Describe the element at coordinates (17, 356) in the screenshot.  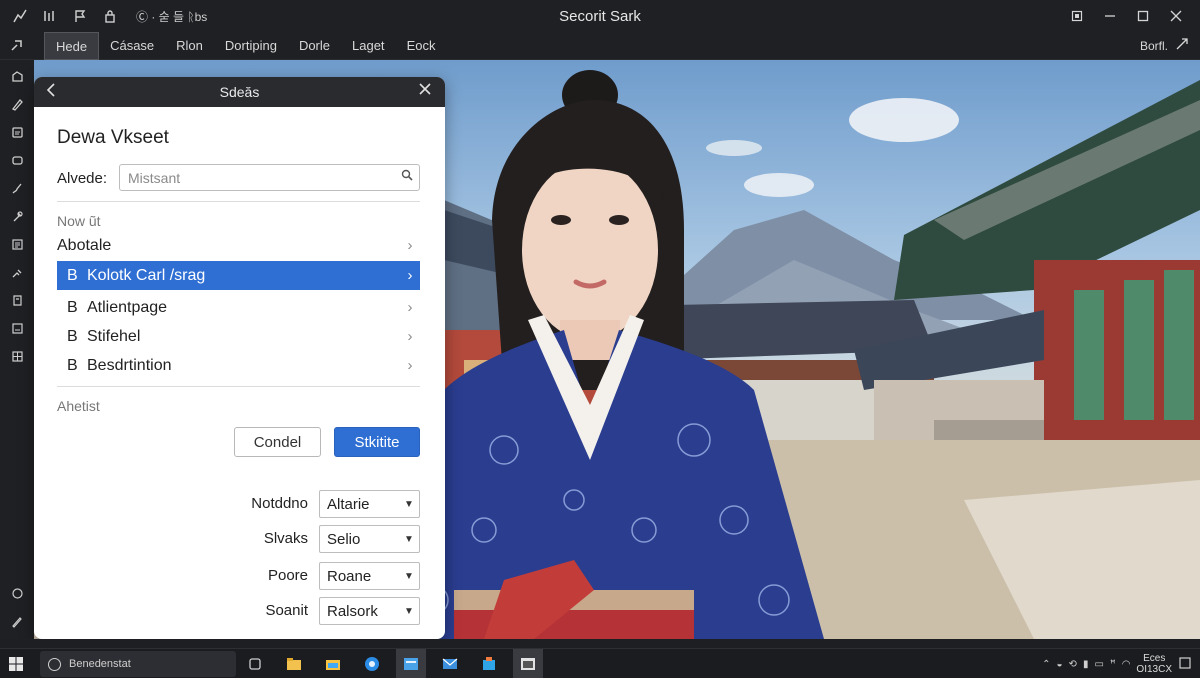
I see `grid-tool-icon` at that location.